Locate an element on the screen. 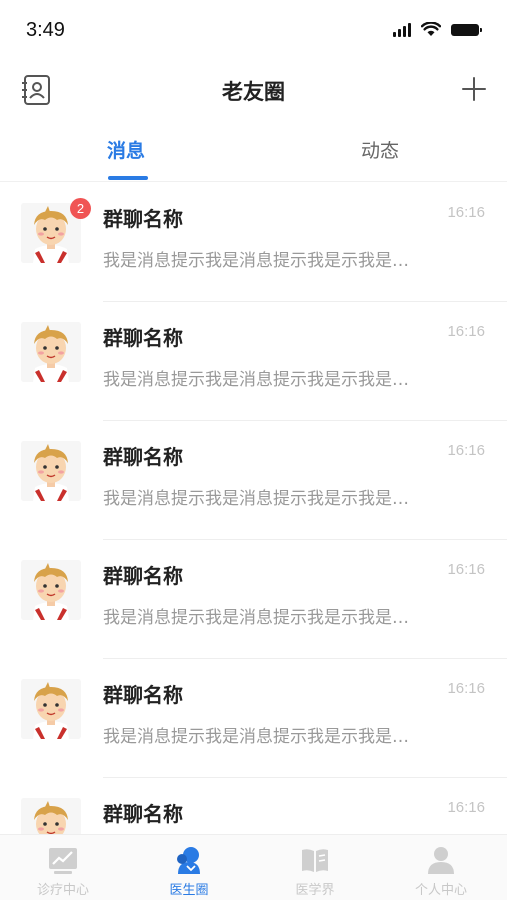 The width and height of the screenshot is (507, 900). nav-bar: 老友圈 is located at coordinates (253, 91).